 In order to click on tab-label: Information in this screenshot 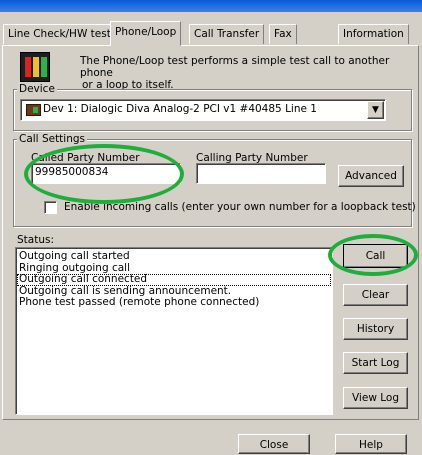, I will do `click(373, 34)`.